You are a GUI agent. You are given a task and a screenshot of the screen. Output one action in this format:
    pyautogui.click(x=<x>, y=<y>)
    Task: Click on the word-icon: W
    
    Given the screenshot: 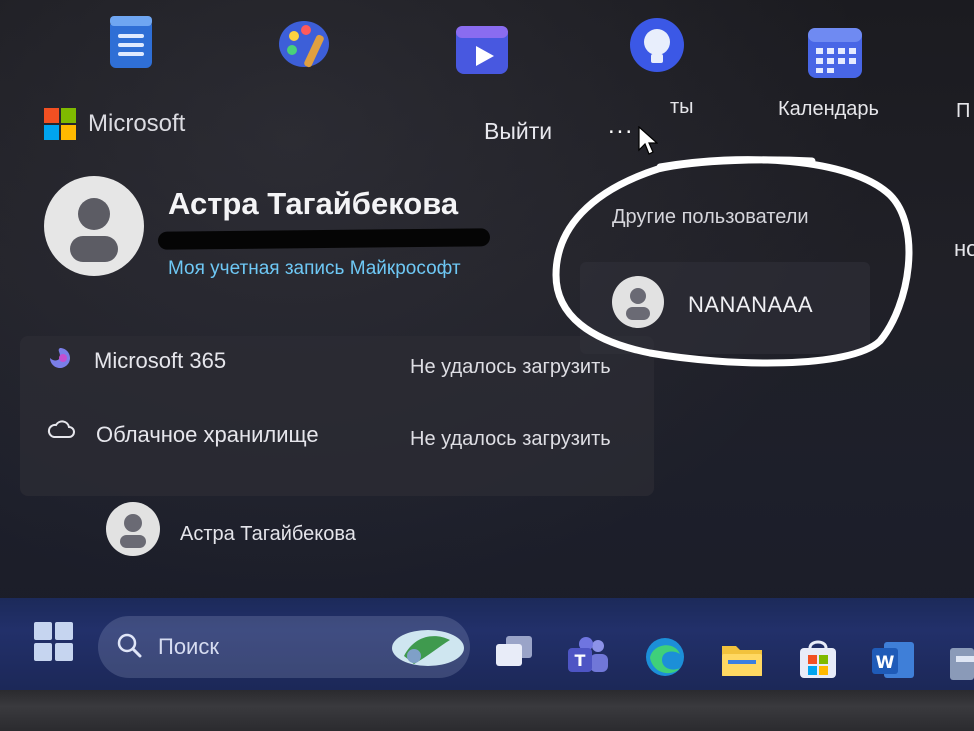 What is the action you would take?
    pyautogui.click(x=893, y=660)
    